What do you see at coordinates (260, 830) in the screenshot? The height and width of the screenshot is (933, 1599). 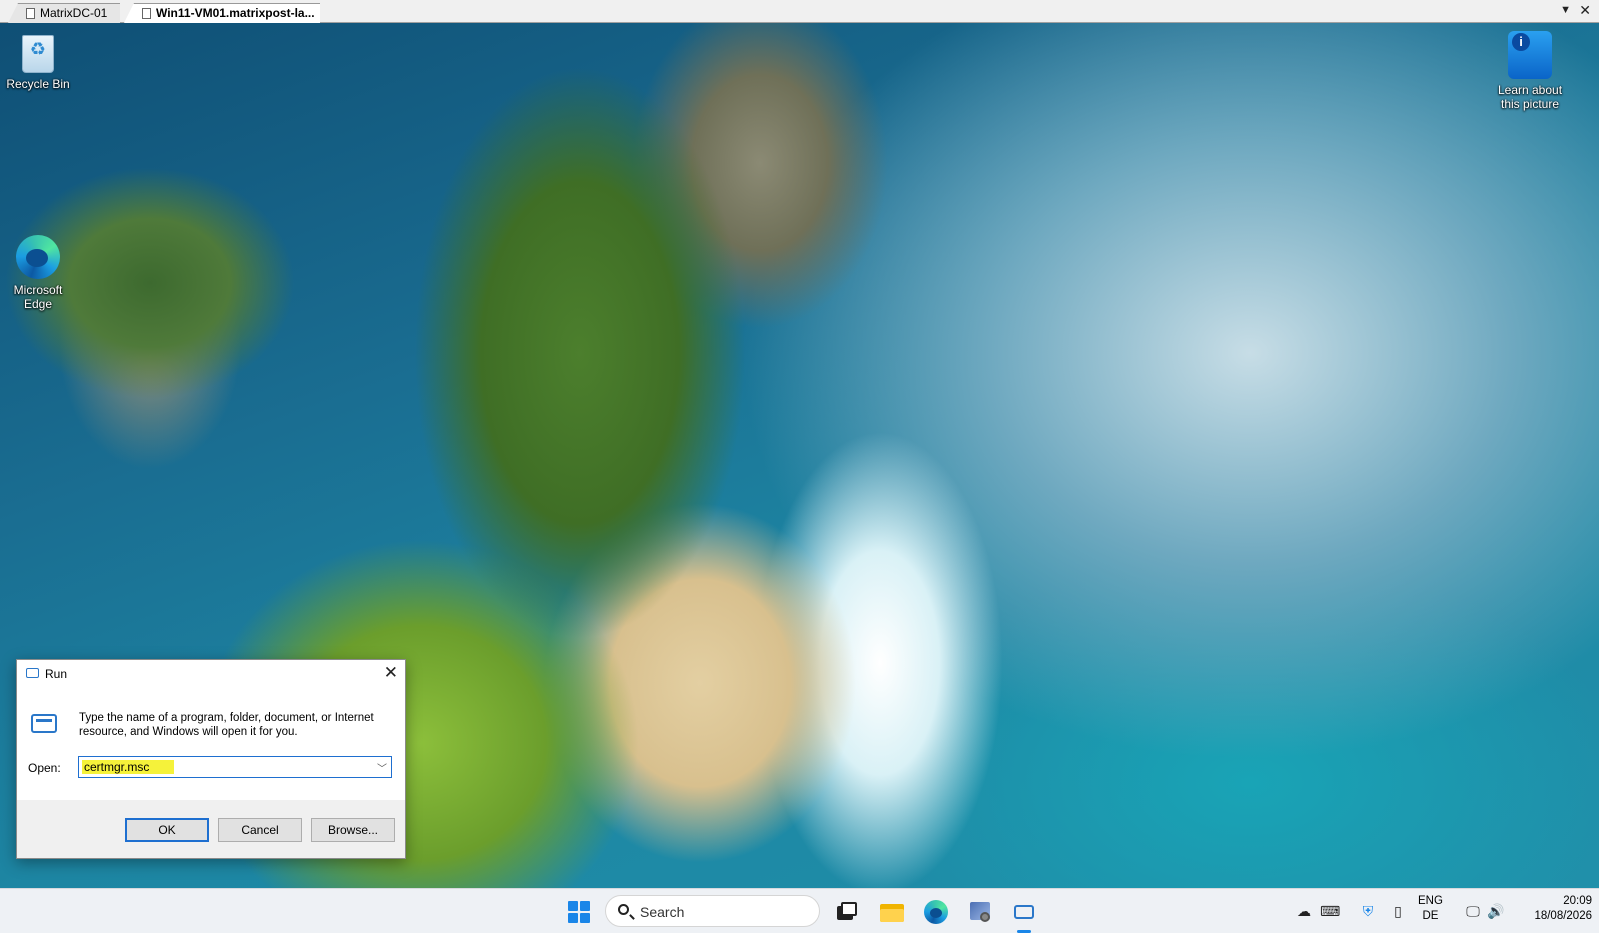 I see `cancel-button: Cancel` at bounding box center [260, 830].